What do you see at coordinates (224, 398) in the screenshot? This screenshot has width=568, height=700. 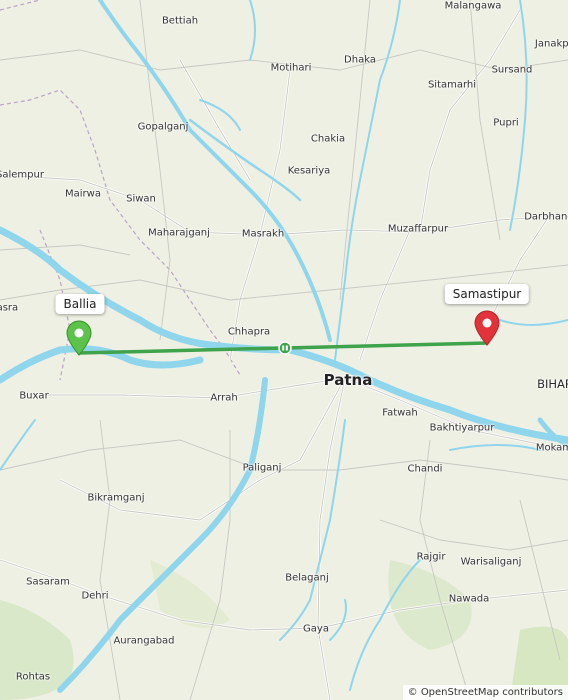 I see `place-label-arrah: Arrah` at bounding box center [224, 398].